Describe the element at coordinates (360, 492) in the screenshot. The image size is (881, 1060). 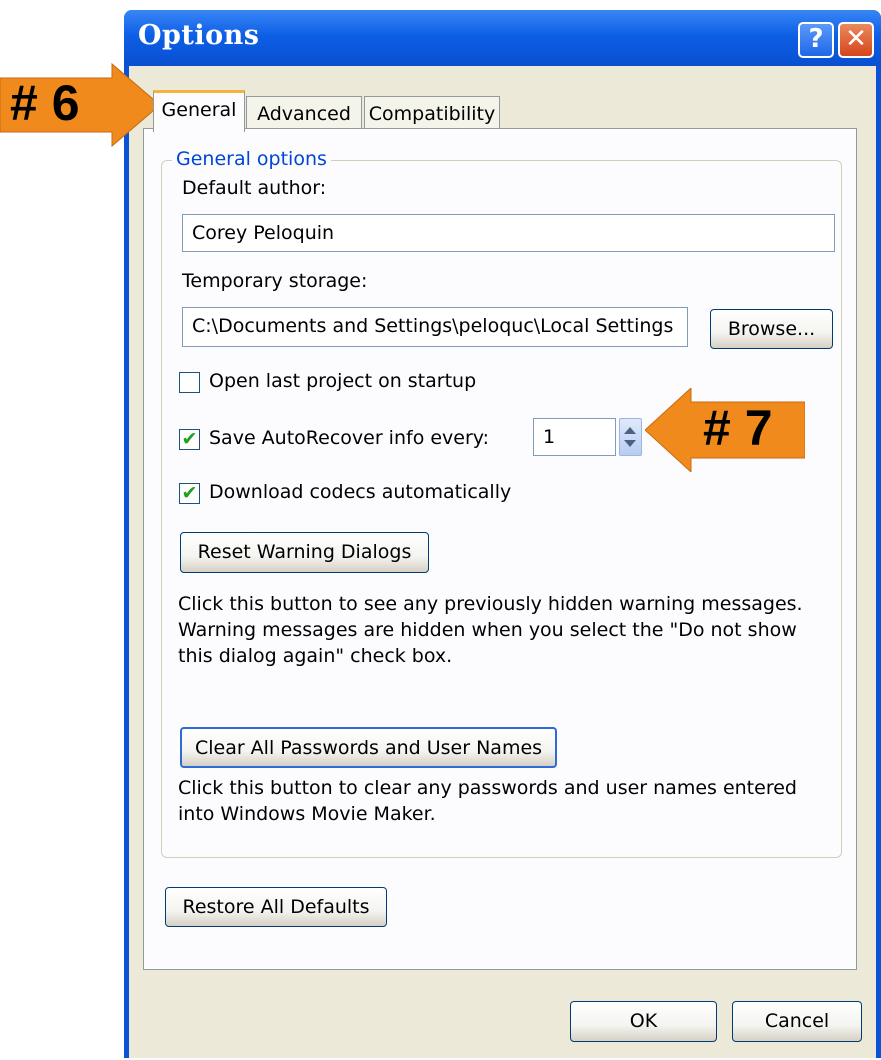
I see `download-codecs-label: Download codecs automatically` at that location.